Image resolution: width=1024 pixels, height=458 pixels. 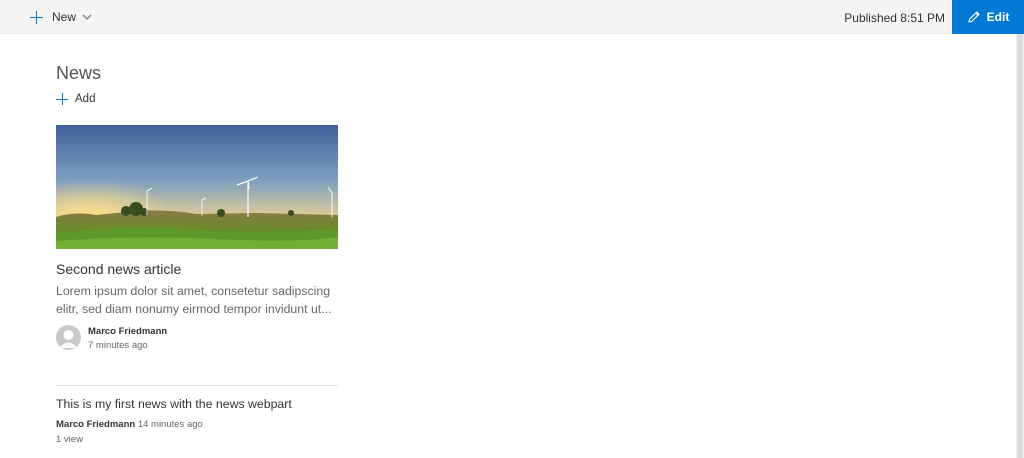 I want to click on command-bar: New Published 8:51 PM Edit, so click(x=512, y=17).